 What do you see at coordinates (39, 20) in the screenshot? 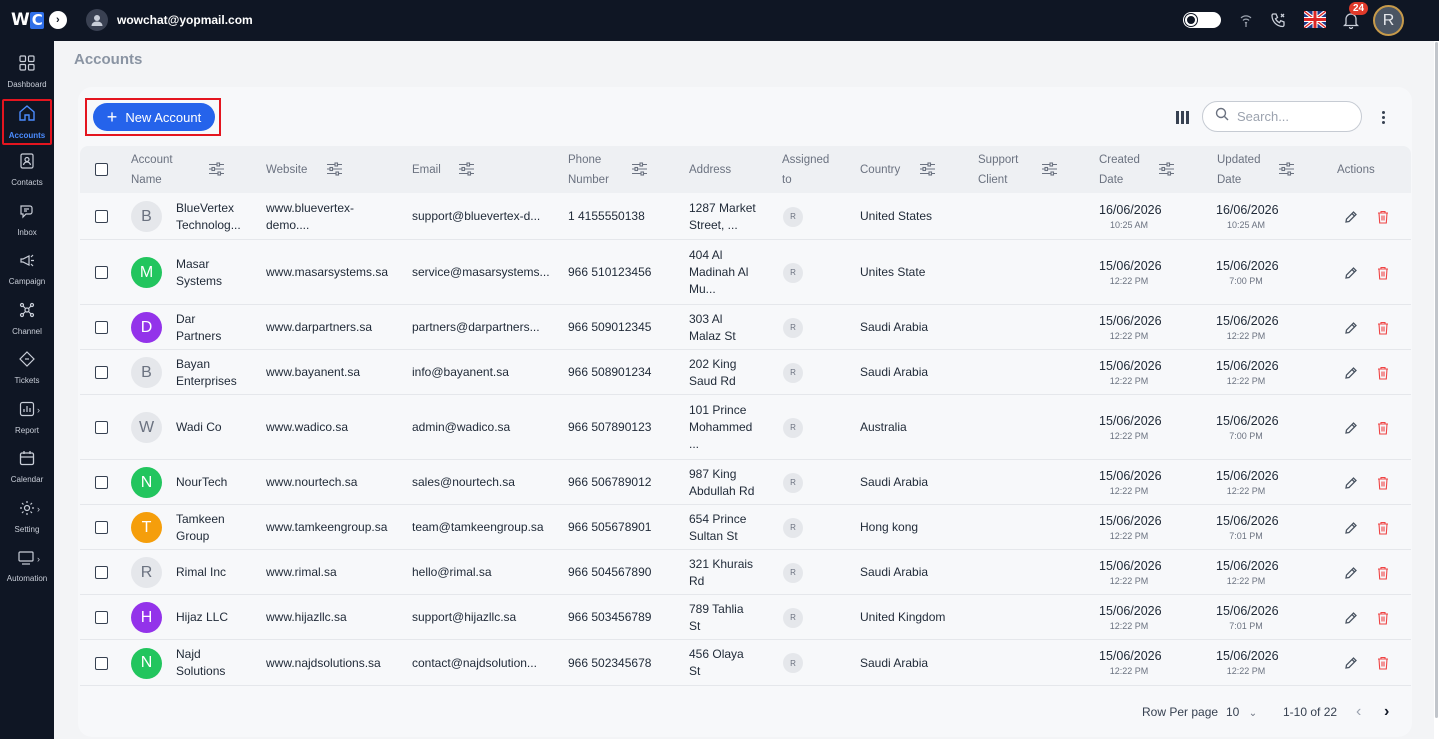
I see `app-logo: WC ›` at bounding box center [39, 20].